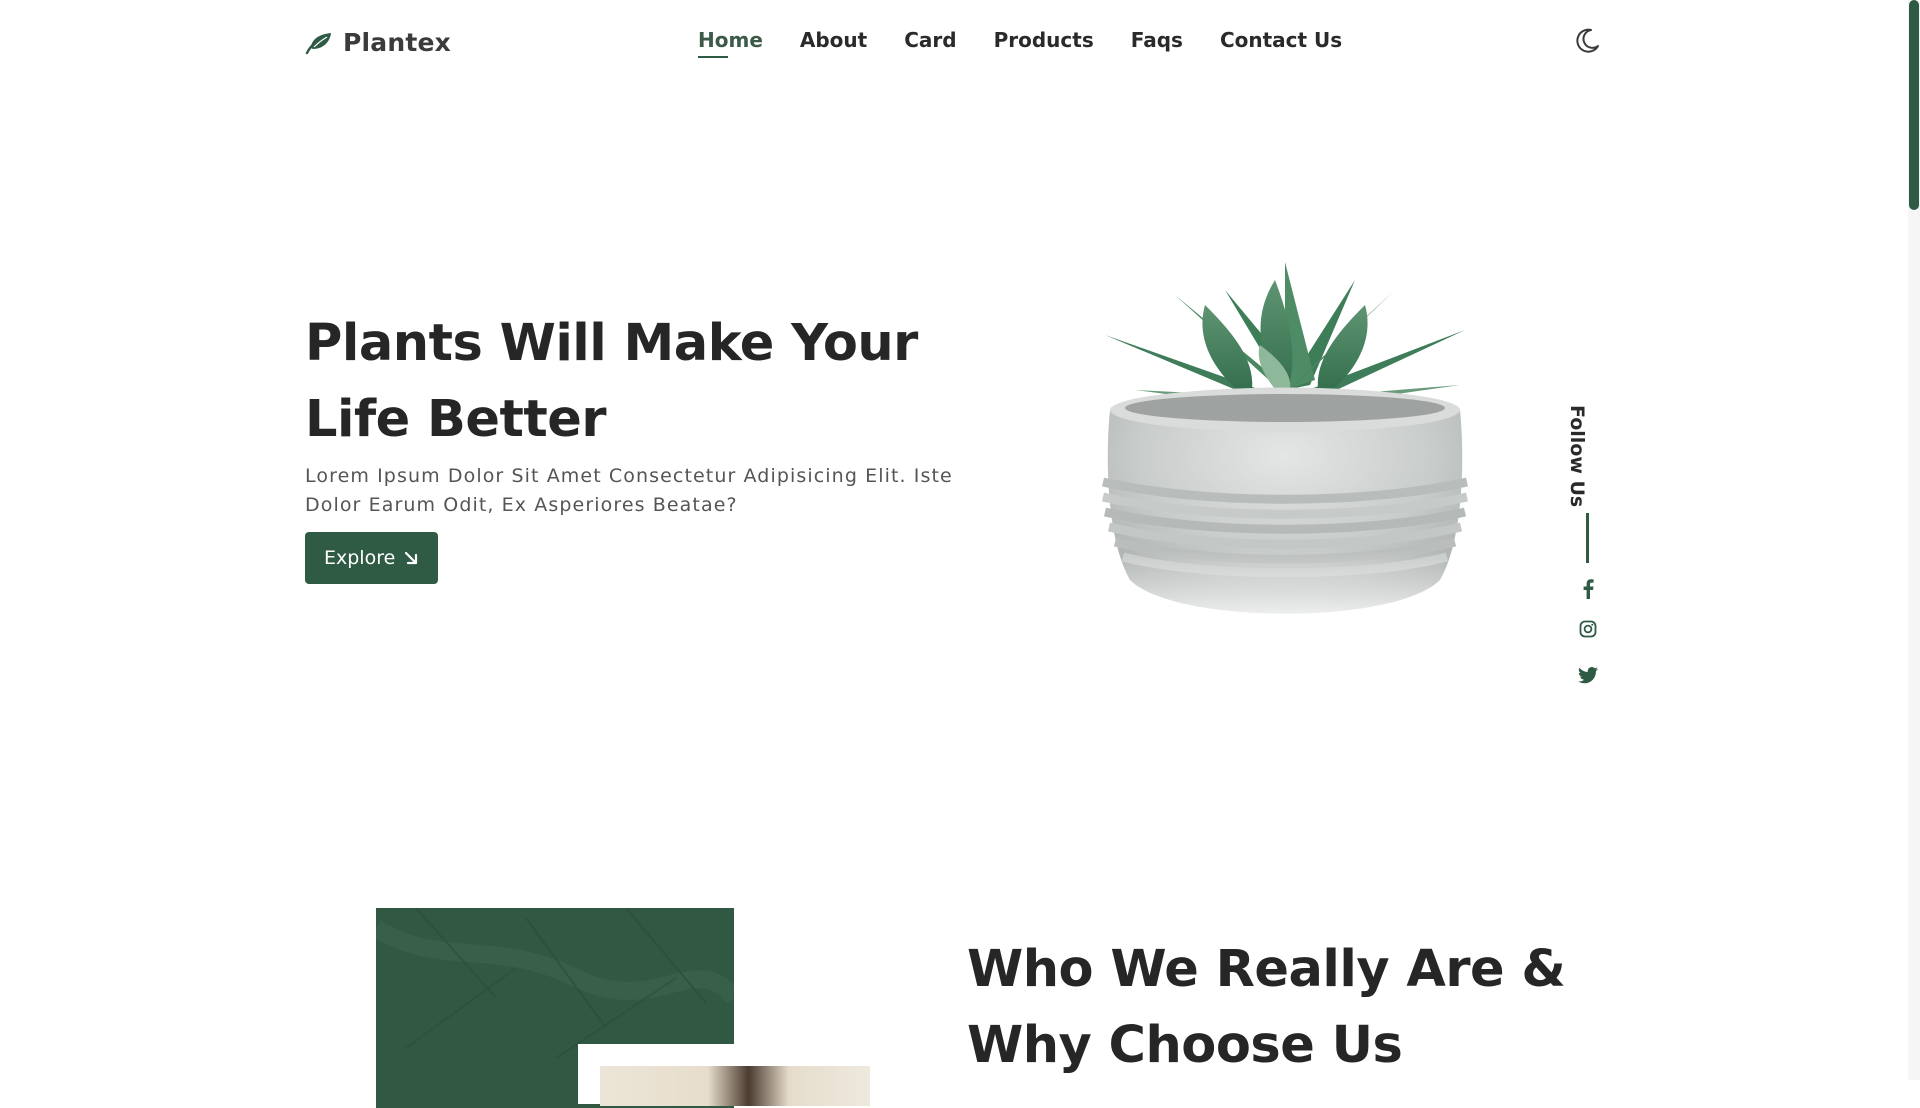  I want to click on twitter-icon, so click(1588, 677).